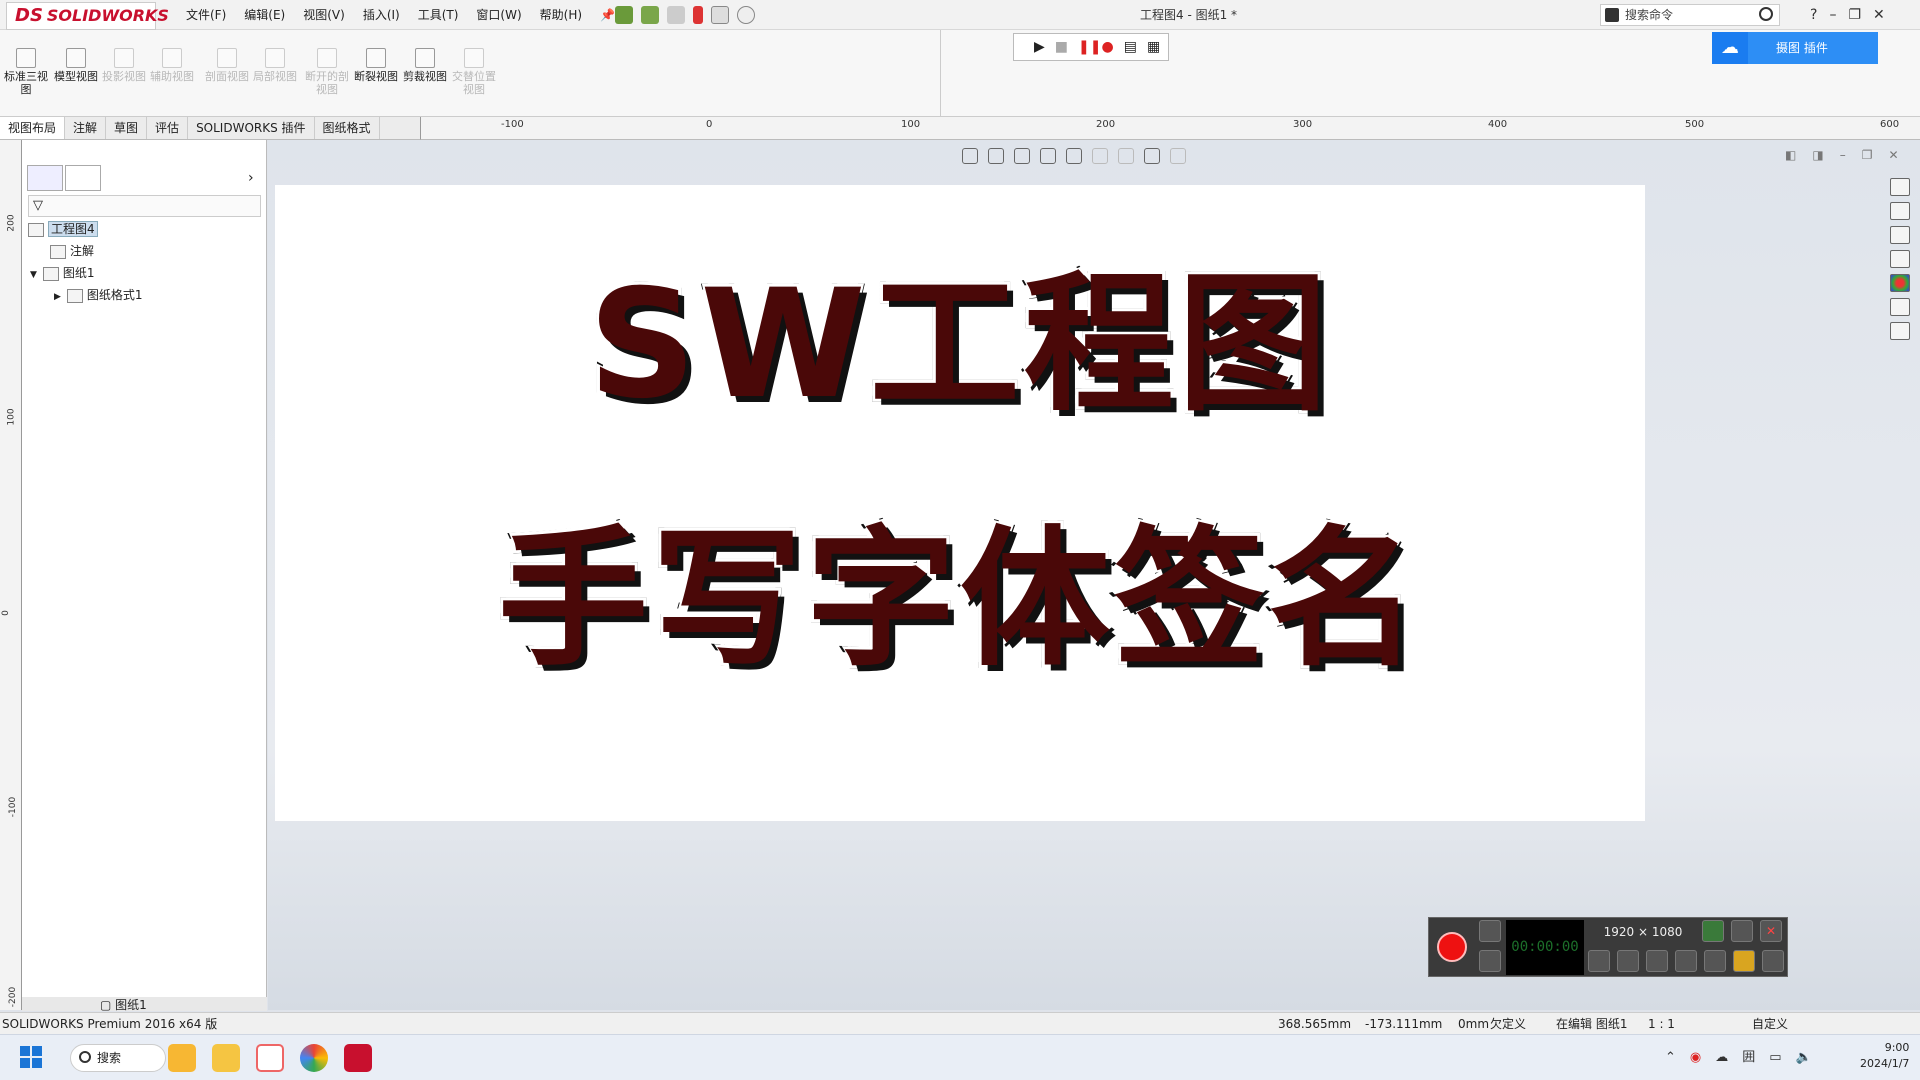 The width and height of the screenshot is (1920, 1080). I want to click on search-icon, so click(1766, 14).